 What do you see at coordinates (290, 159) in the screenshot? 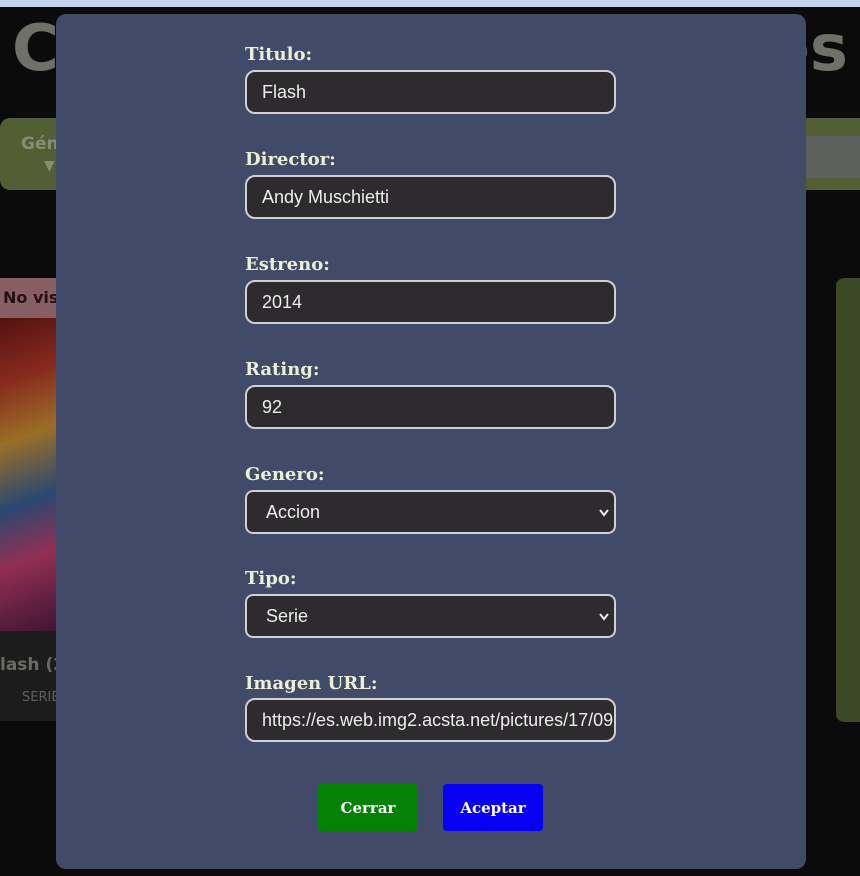
I see `director-label: Director:` at bounding box center [290, 159].